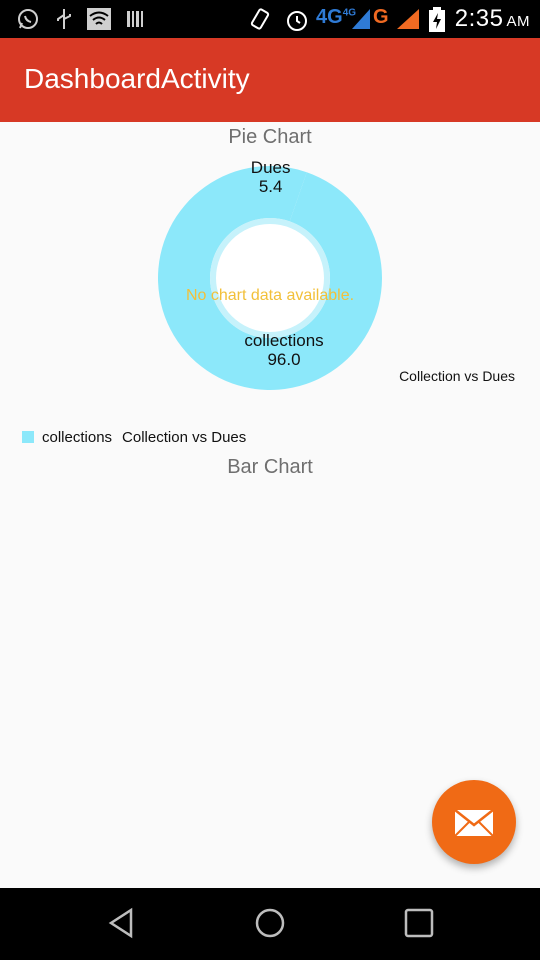 The image size is (540, 960). What do you see at coordinates (270, 137) in the screenshot?
I see `pie-chart-title: Pie Chart` at bounding box center [270, 137].